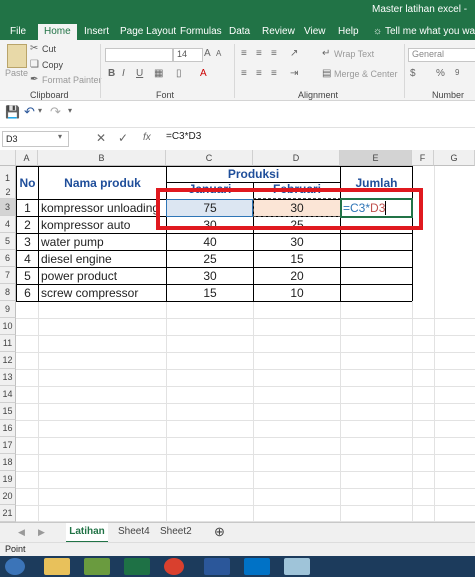  What do you see at coordinates (296, 158) in the screenshot?
I see `column-header-d: D` at bounding box center [296, 158].